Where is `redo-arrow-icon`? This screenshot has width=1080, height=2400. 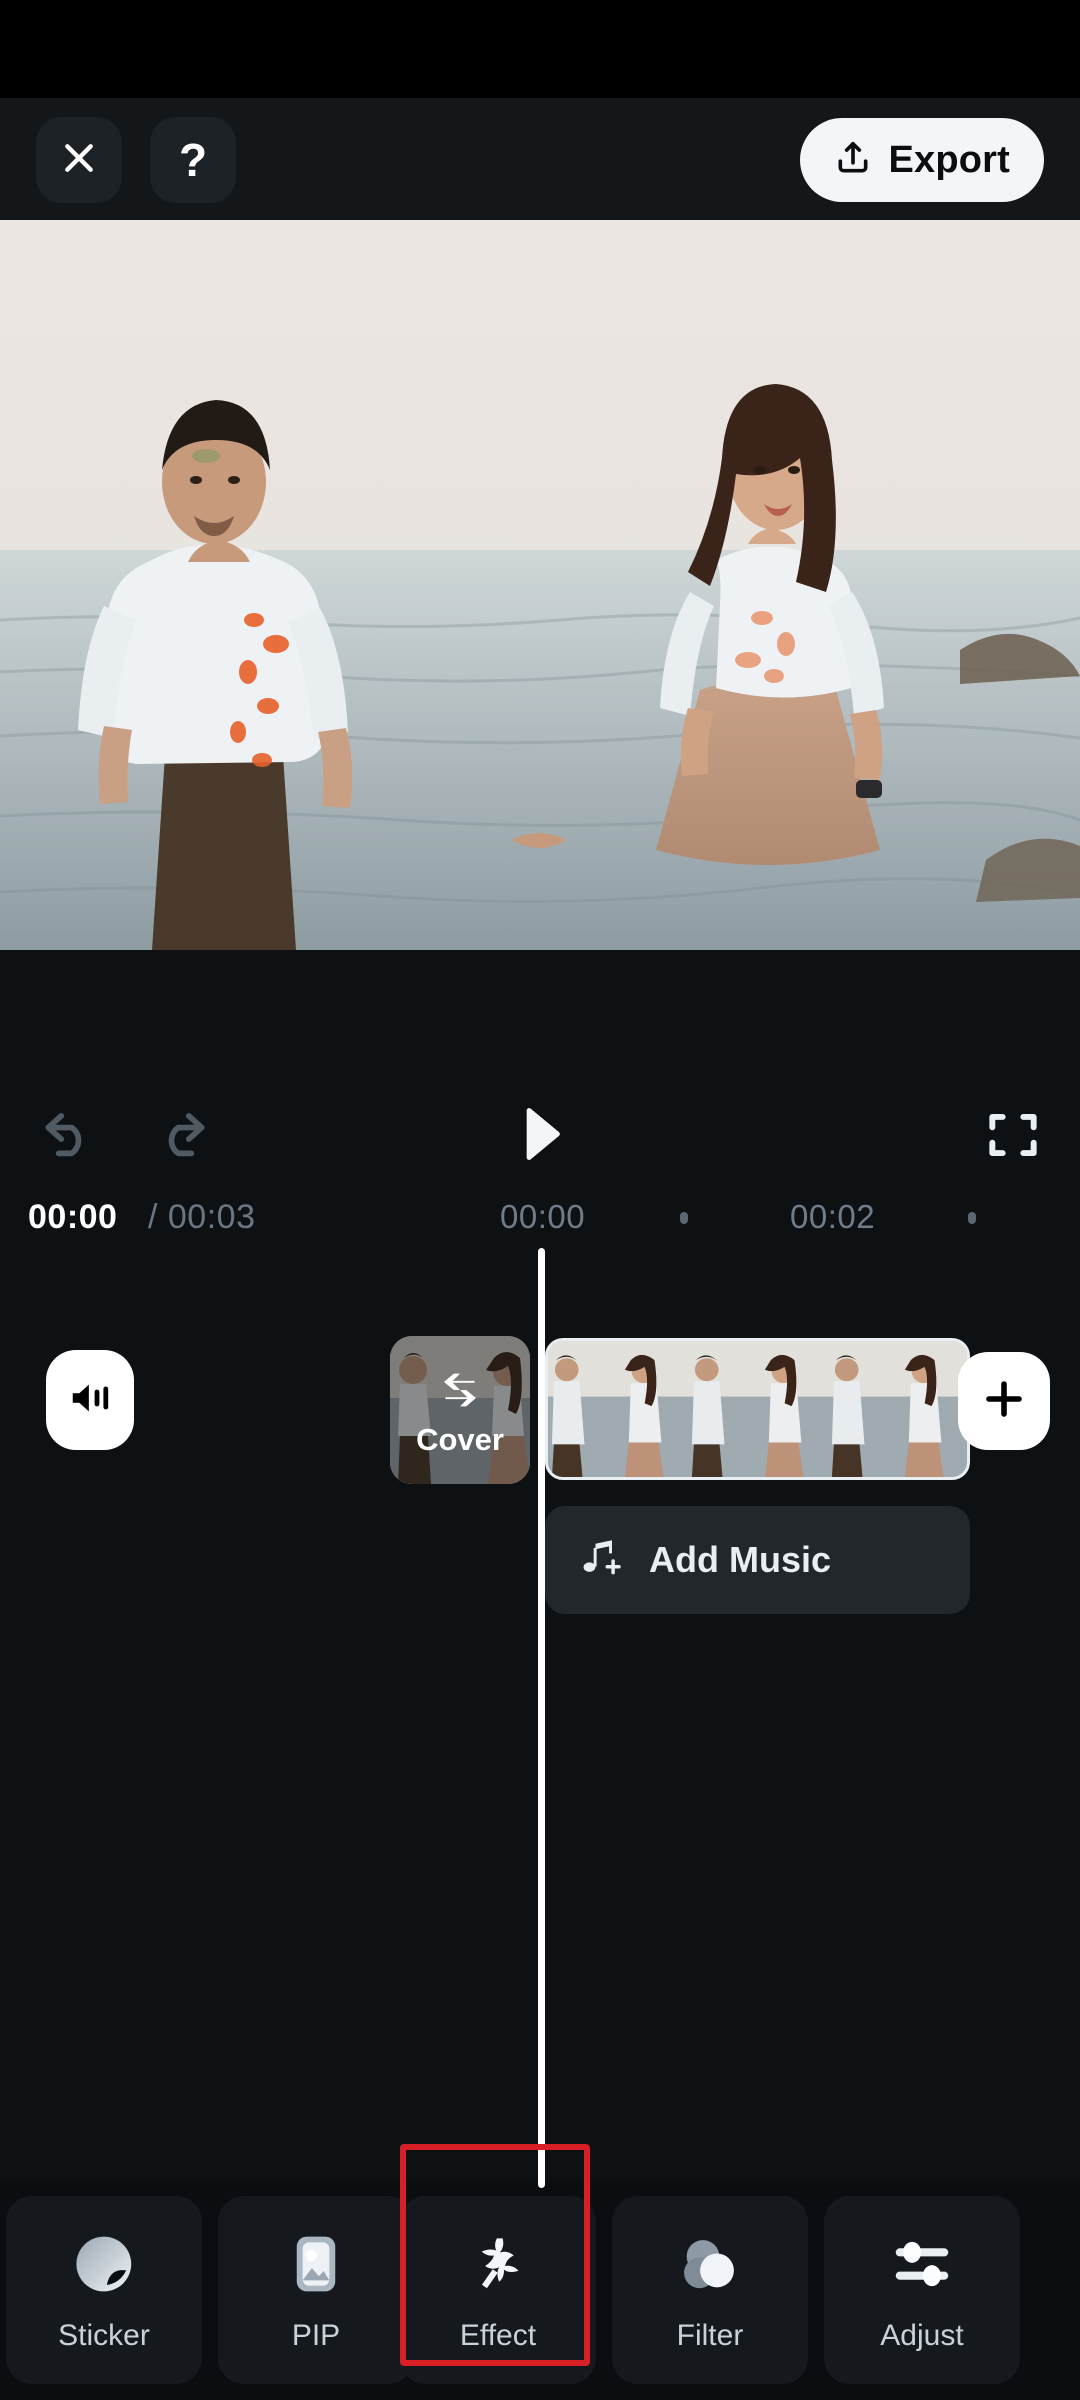 redo-arrow-icon is located at coordinates (181, 1136).